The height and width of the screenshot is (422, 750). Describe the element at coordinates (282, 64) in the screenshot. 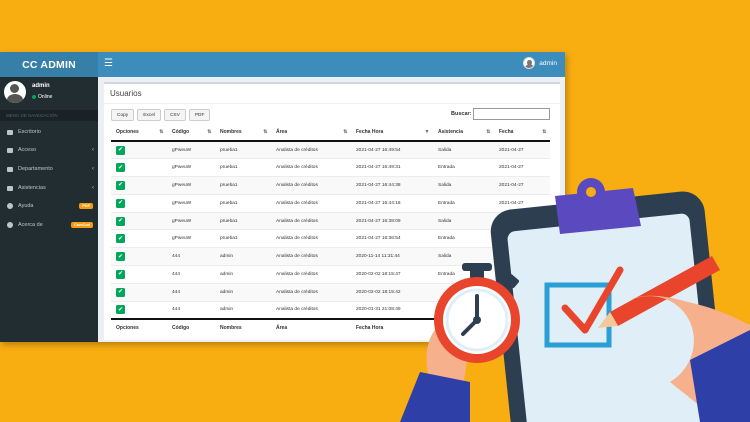

I see `top-navbar: CC ADMIN ☰ admin` at that location.